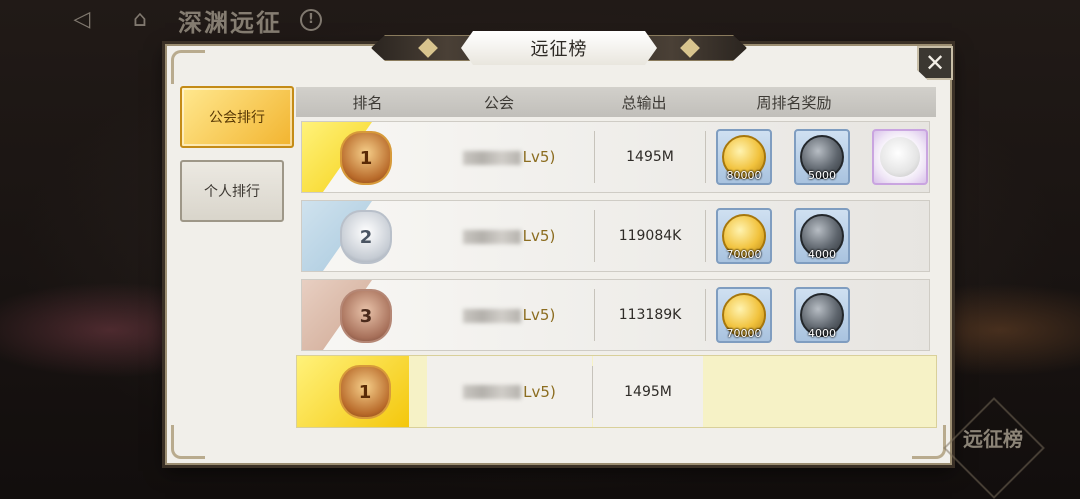 The image size is (1080, 499). I want to click on rank-cell: 3, so click(363, 315).